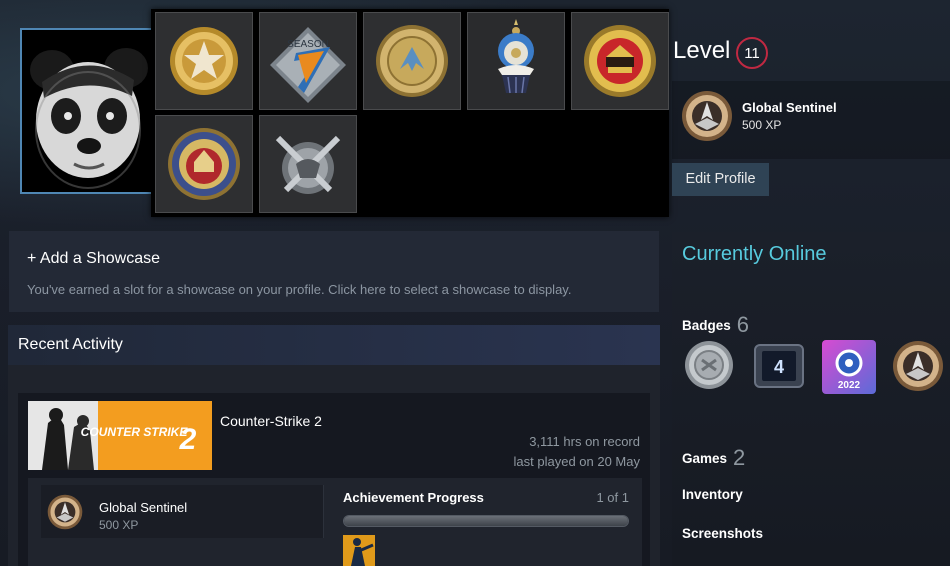  I want to click on game-capsule-image: COUNTER STRIKE 2, so click(120, 435).